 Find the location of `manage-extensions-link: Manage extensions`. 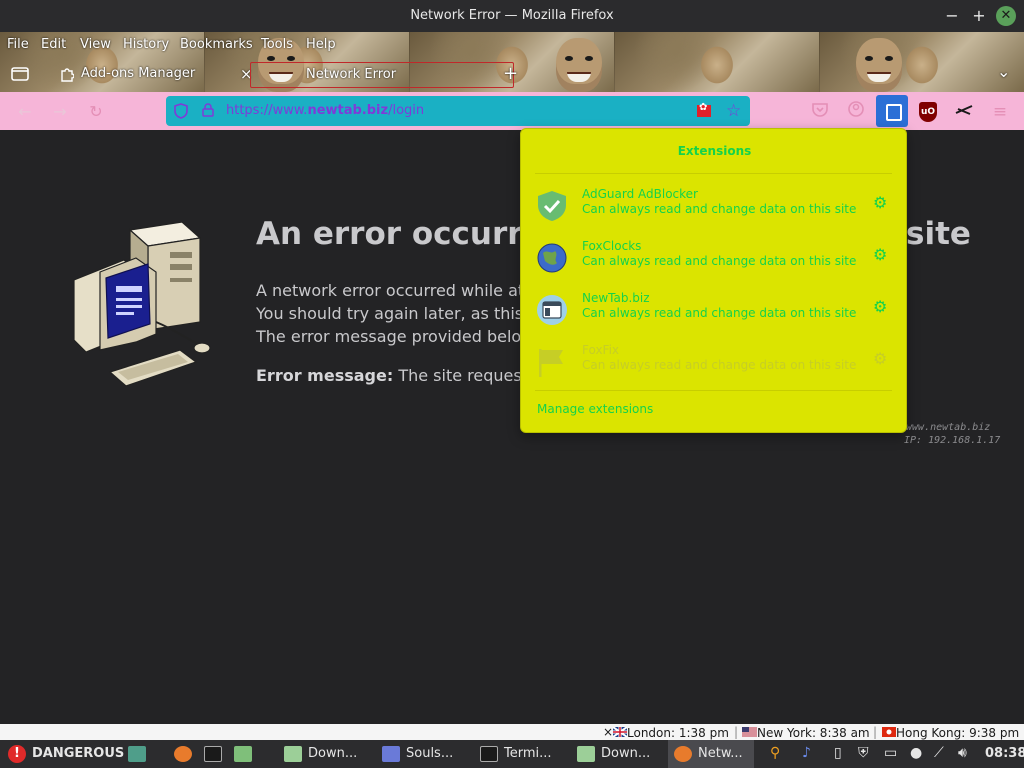

manage-extensions-link: Manage extensions is located at coordinates (595, 409).